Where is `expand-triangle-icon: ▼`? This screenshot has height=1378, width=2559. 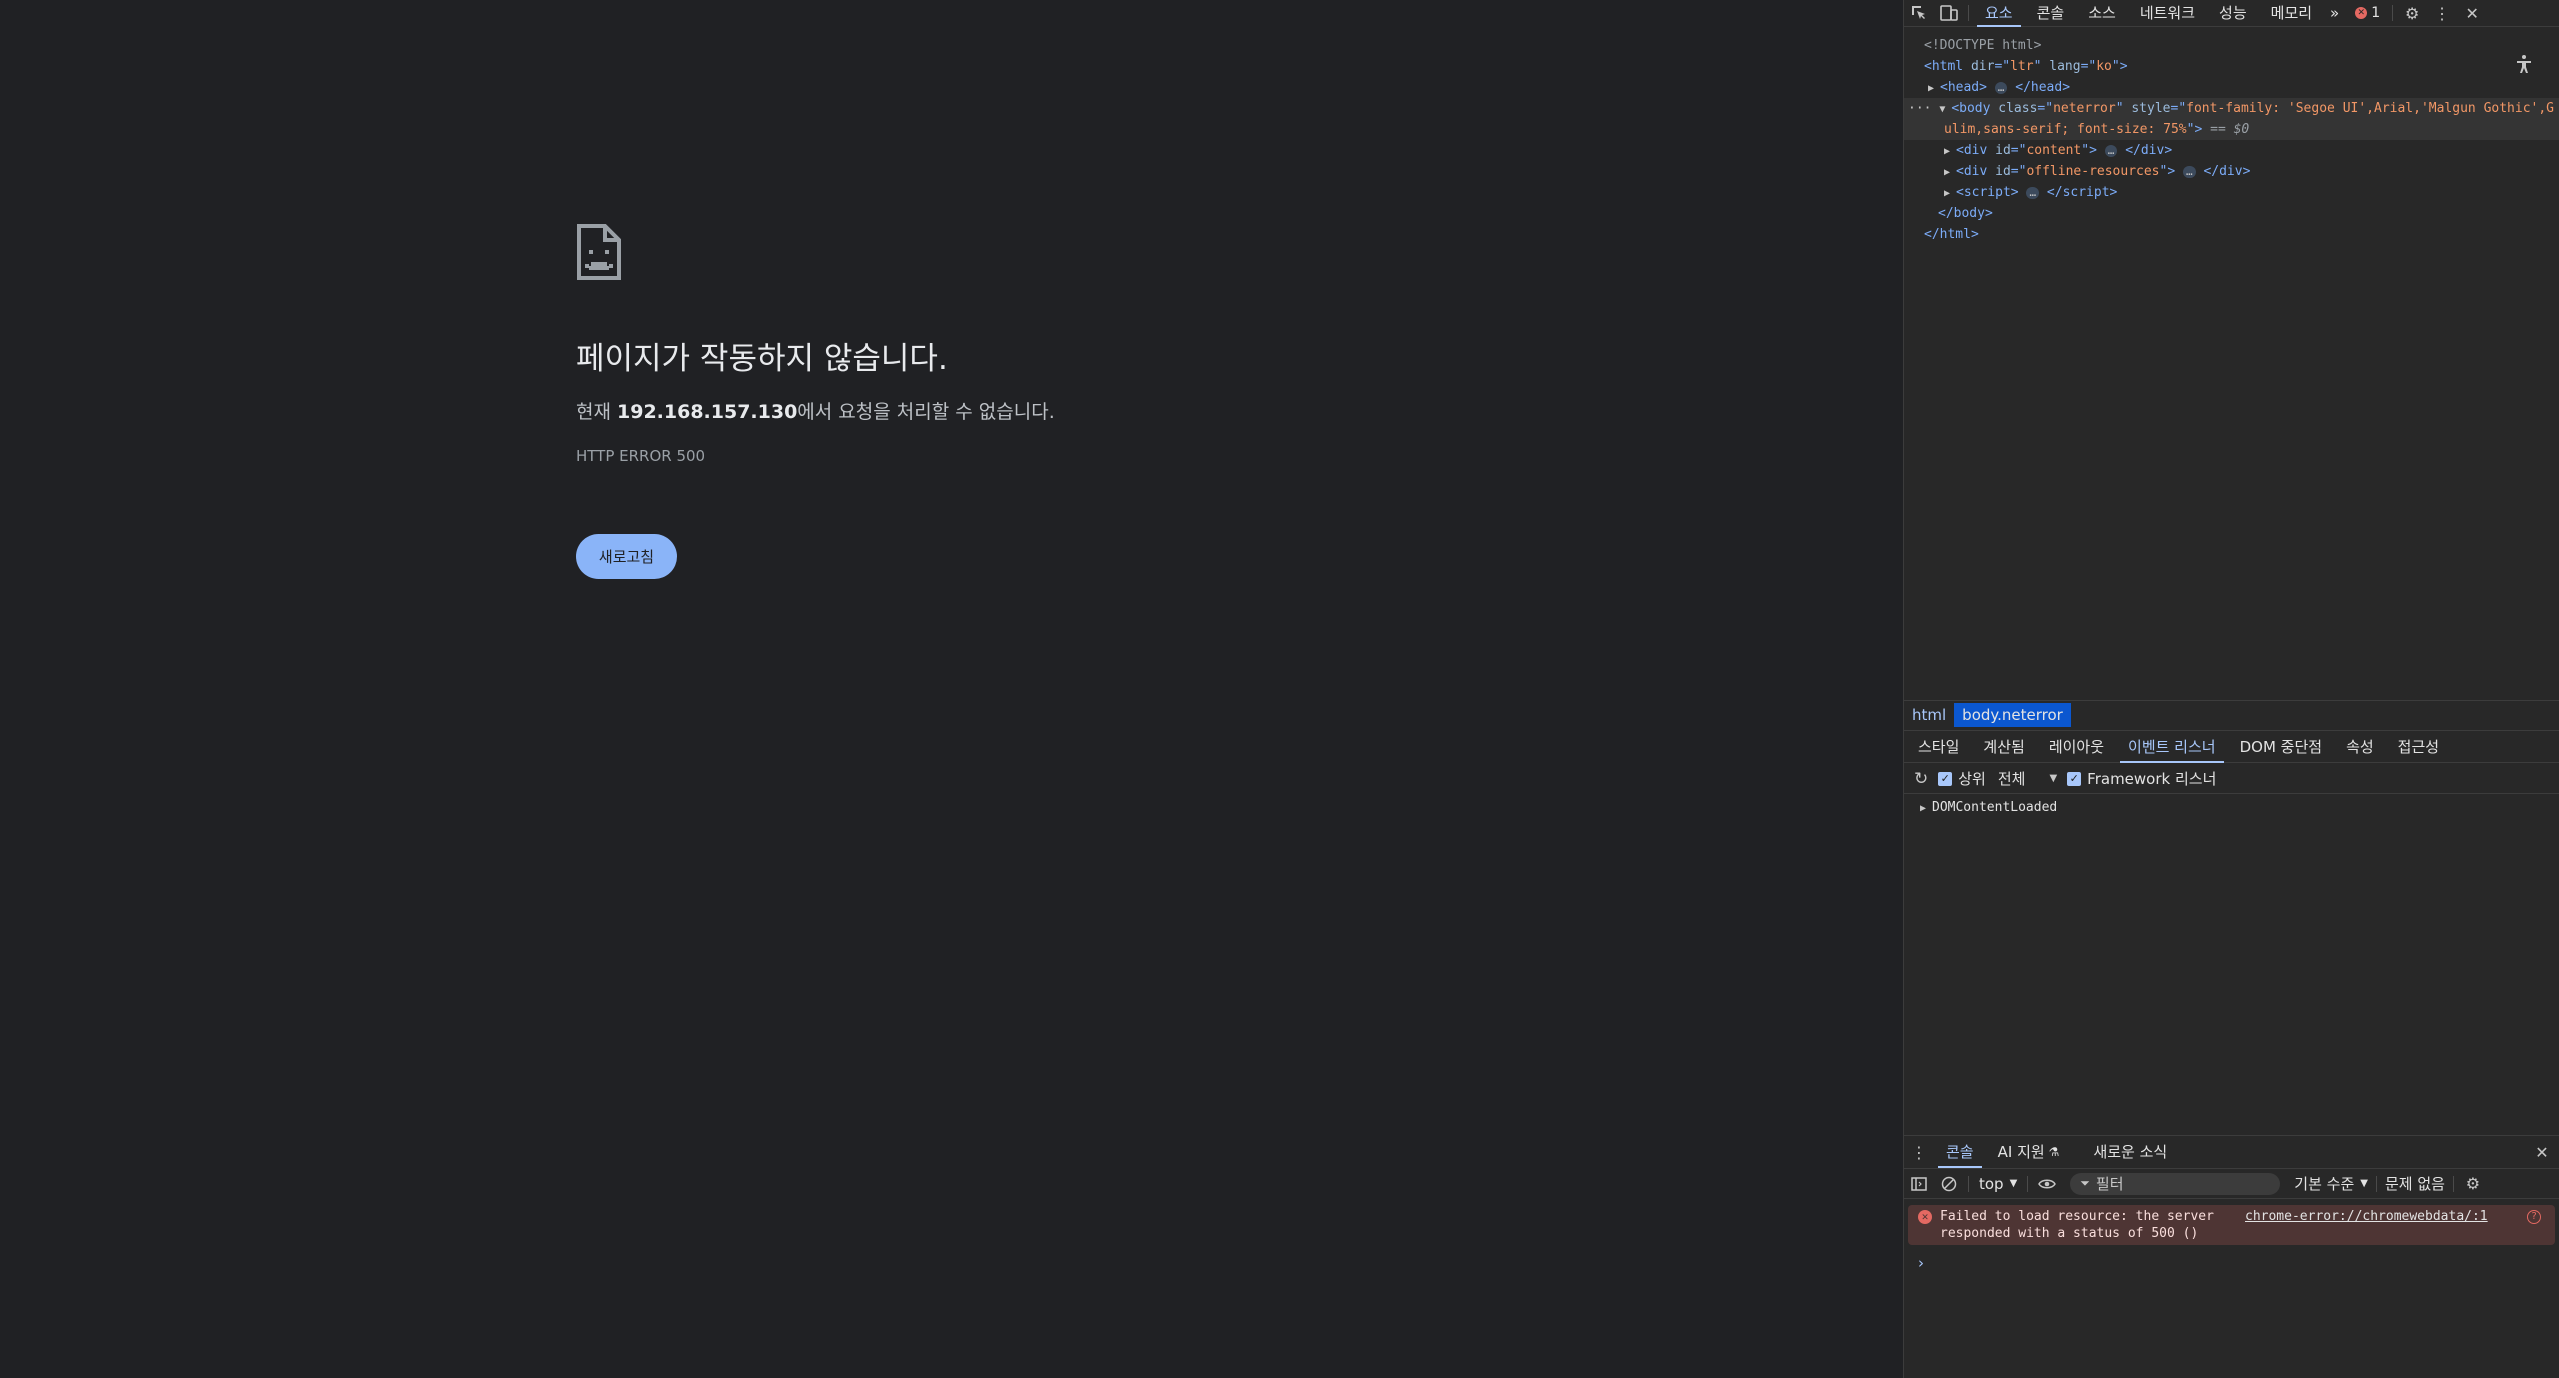 expand-triangle-icon: ▼ is located at coordinates (1945, 109).